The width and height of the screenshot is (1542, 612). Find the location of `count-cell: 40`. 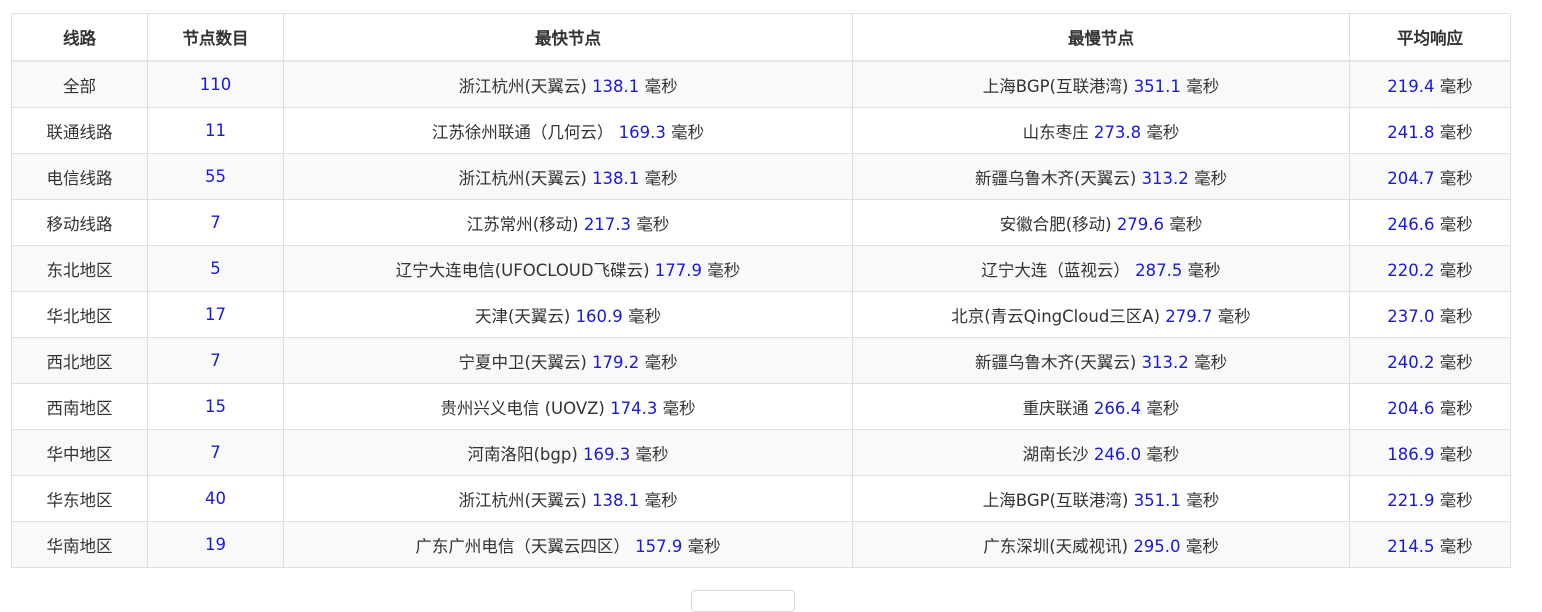

count-cell: 40 is located at coordinates (215, 498).